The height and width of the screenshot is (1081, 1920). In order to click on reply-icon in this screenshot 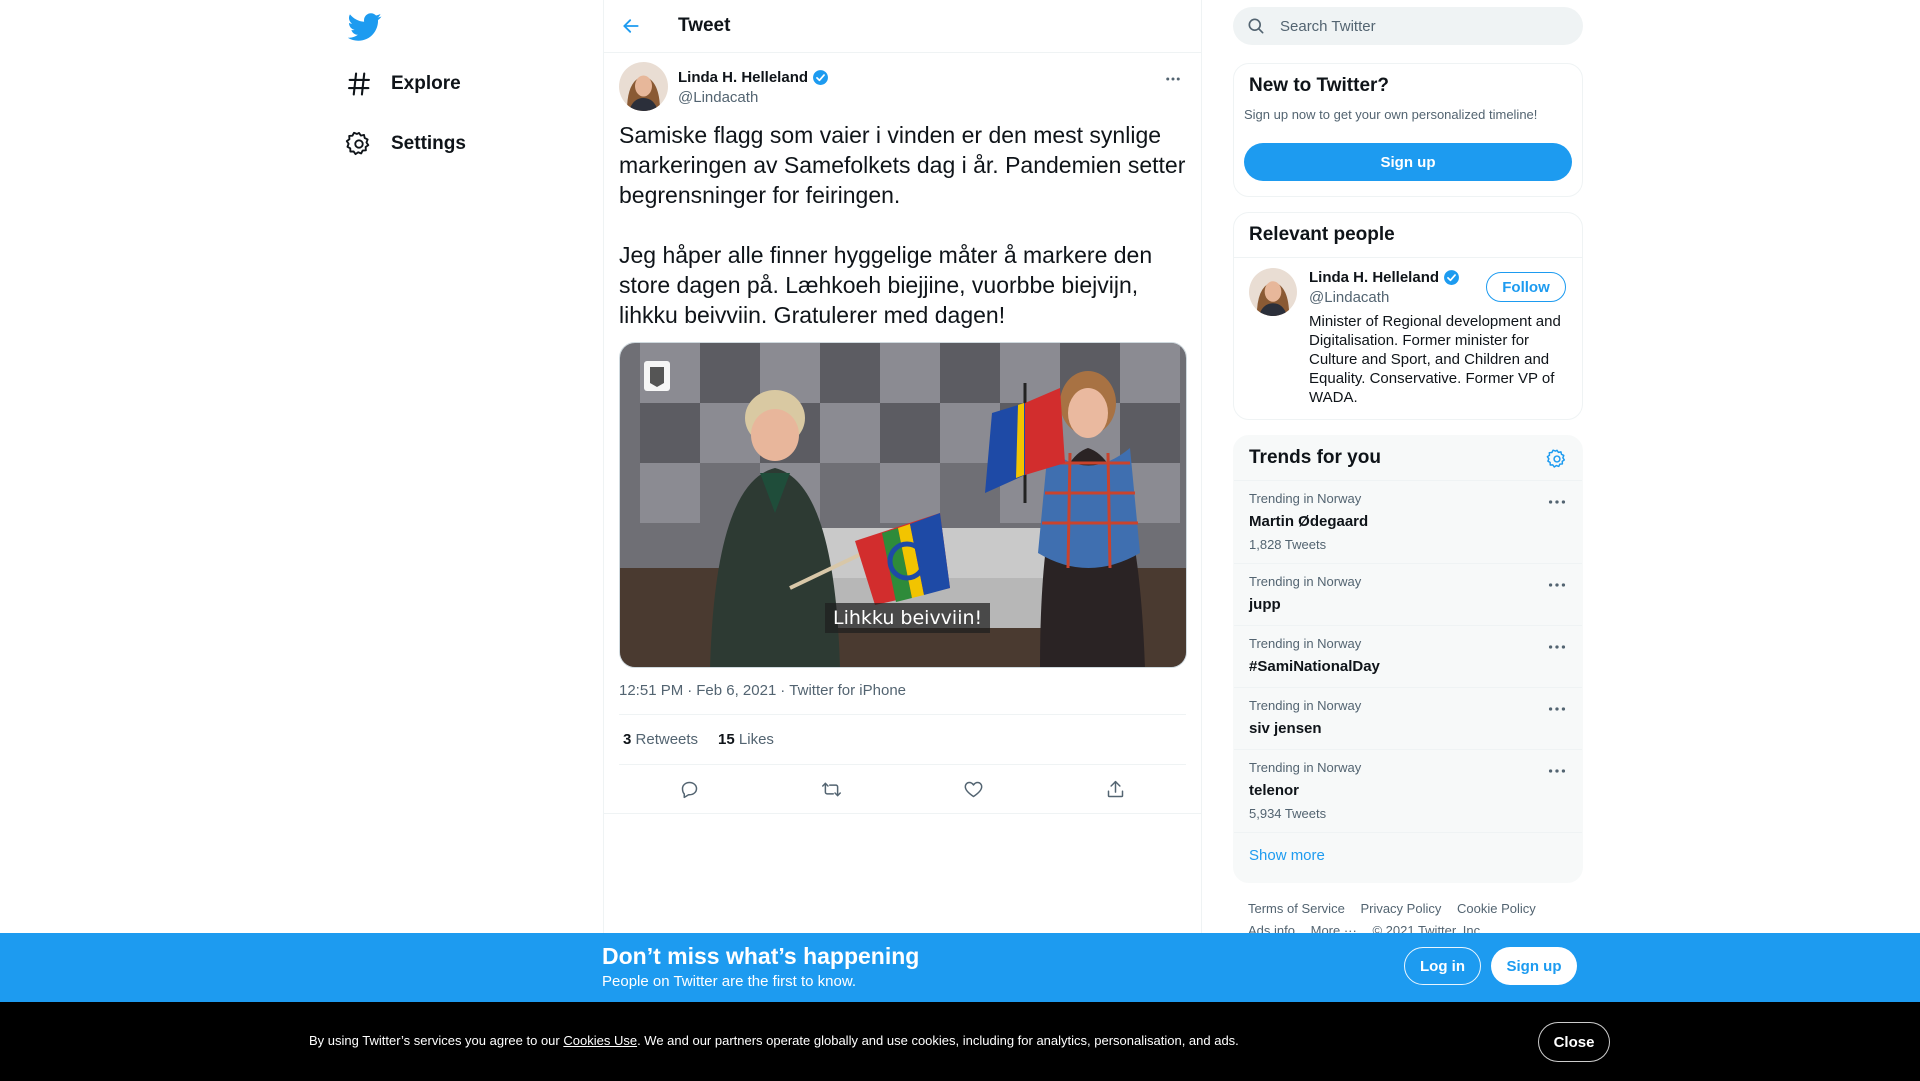, I will do `click(690, 789)`.